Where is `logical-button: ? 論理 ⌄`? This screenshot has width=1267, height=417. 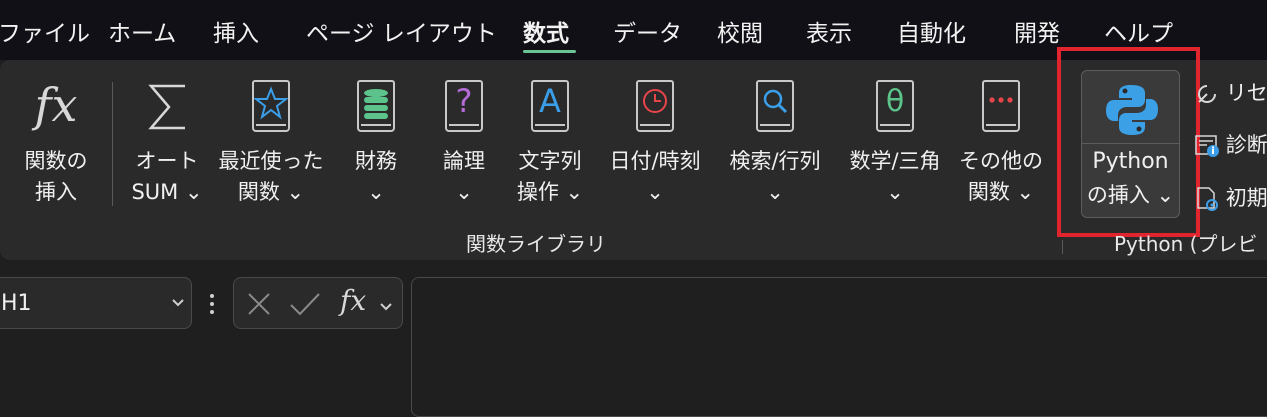 logical-button: ? 論理 ⌄ is located at coordinates (464, 145).